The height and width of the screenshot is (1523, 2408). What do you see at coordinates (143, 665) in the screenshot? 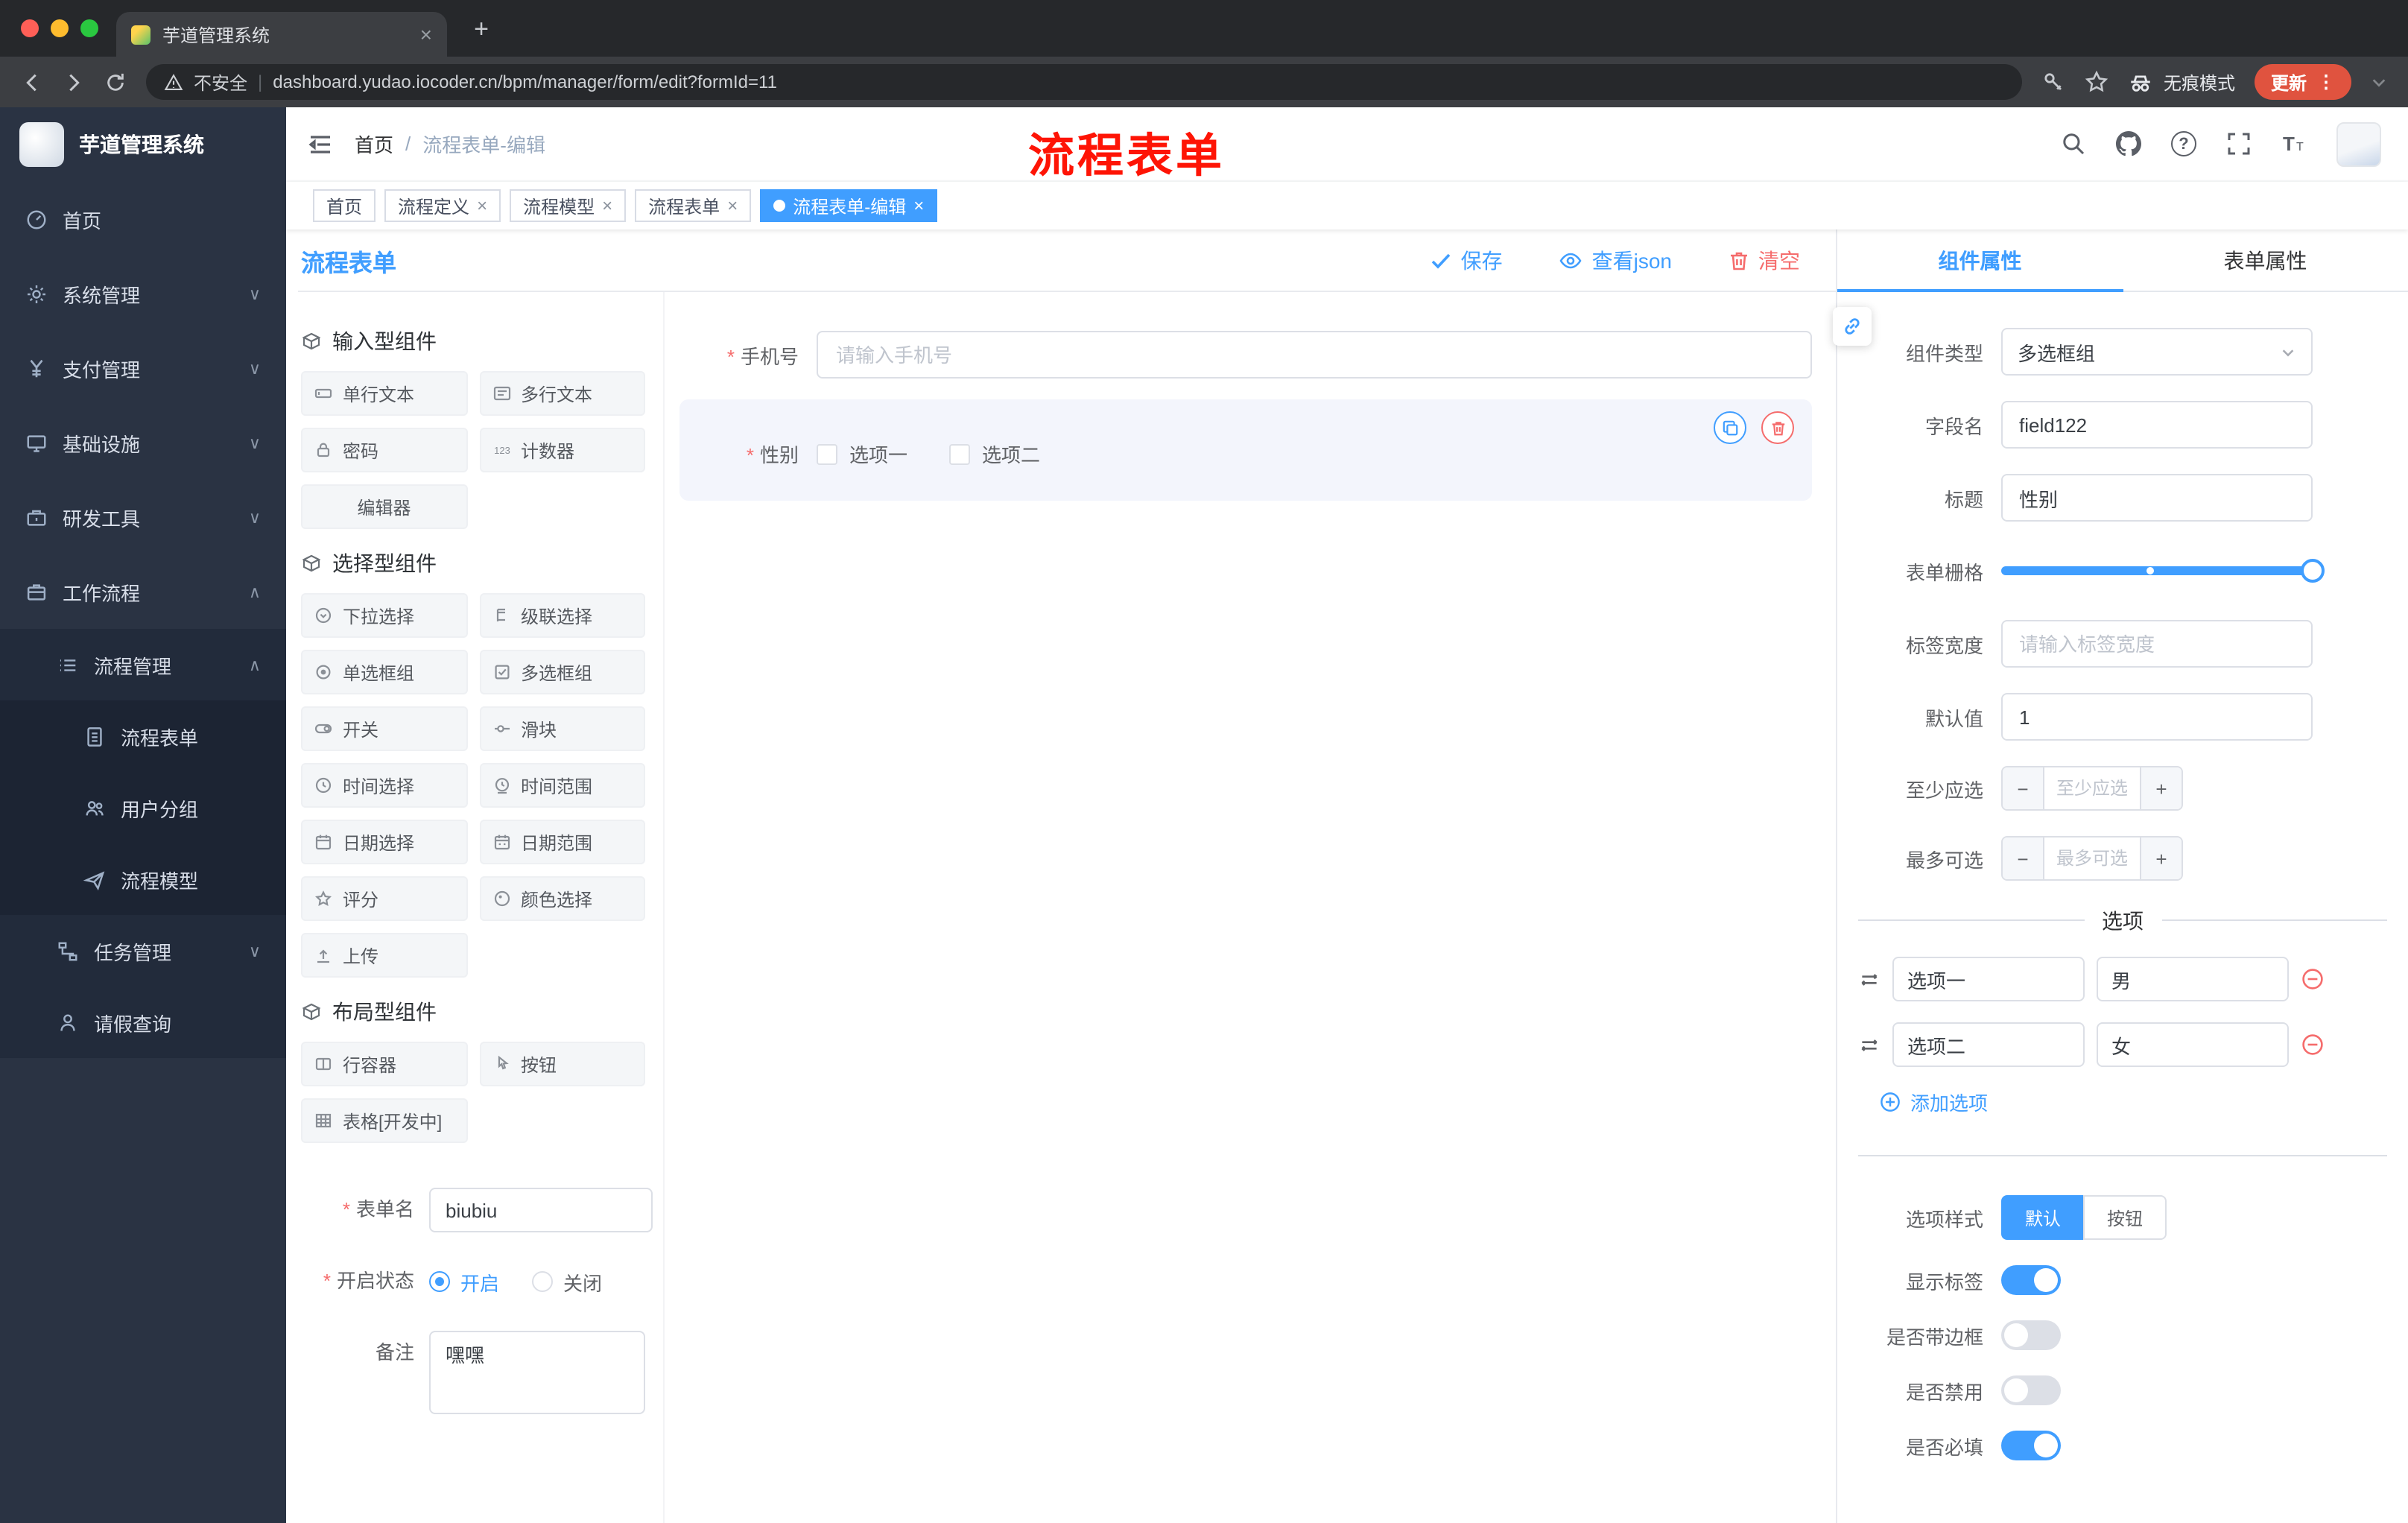
I see `sidebar-item-process-mgmt: 流程管理 ∧` at bounding box center [143, 665].